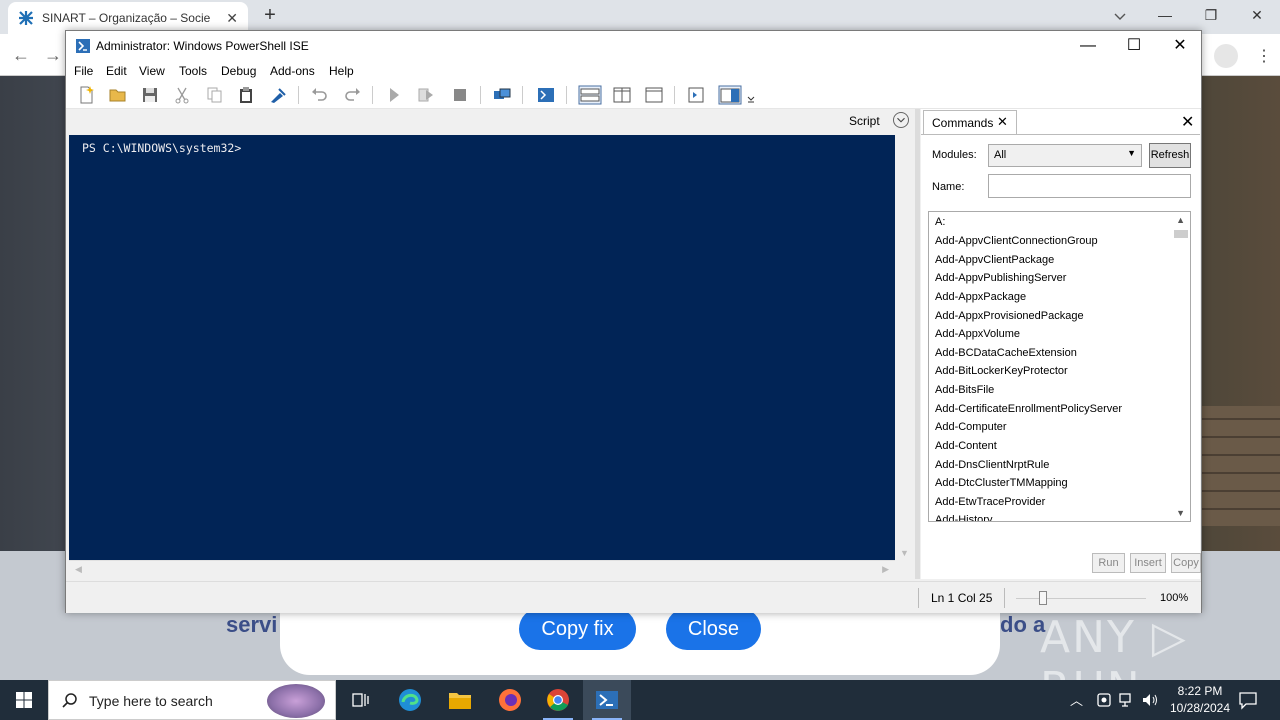  Describe the element at coordinates (232, 18) in the screenshot. I see `browser-tab-close-icon: ✕` at that location.